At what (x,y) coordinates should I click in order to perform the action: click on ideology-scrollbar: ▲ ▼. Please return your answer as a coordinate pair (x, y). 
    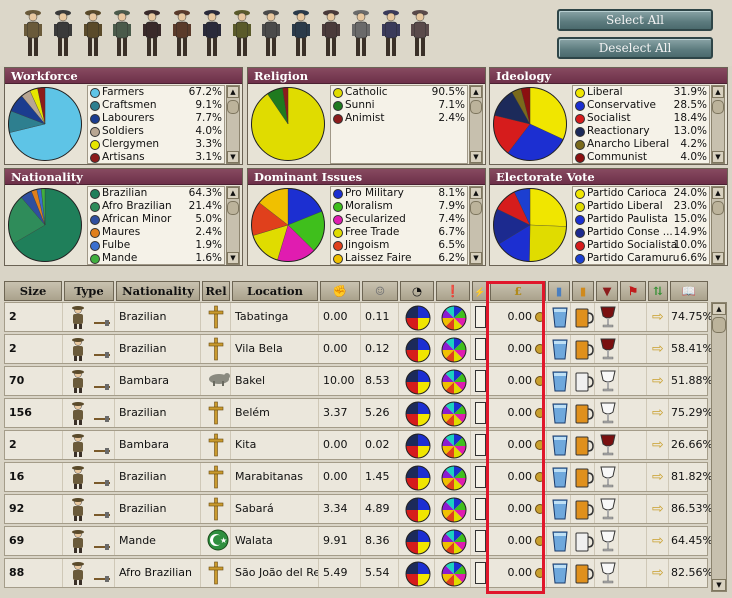
    Looking at the image, I should click on (718, 124).